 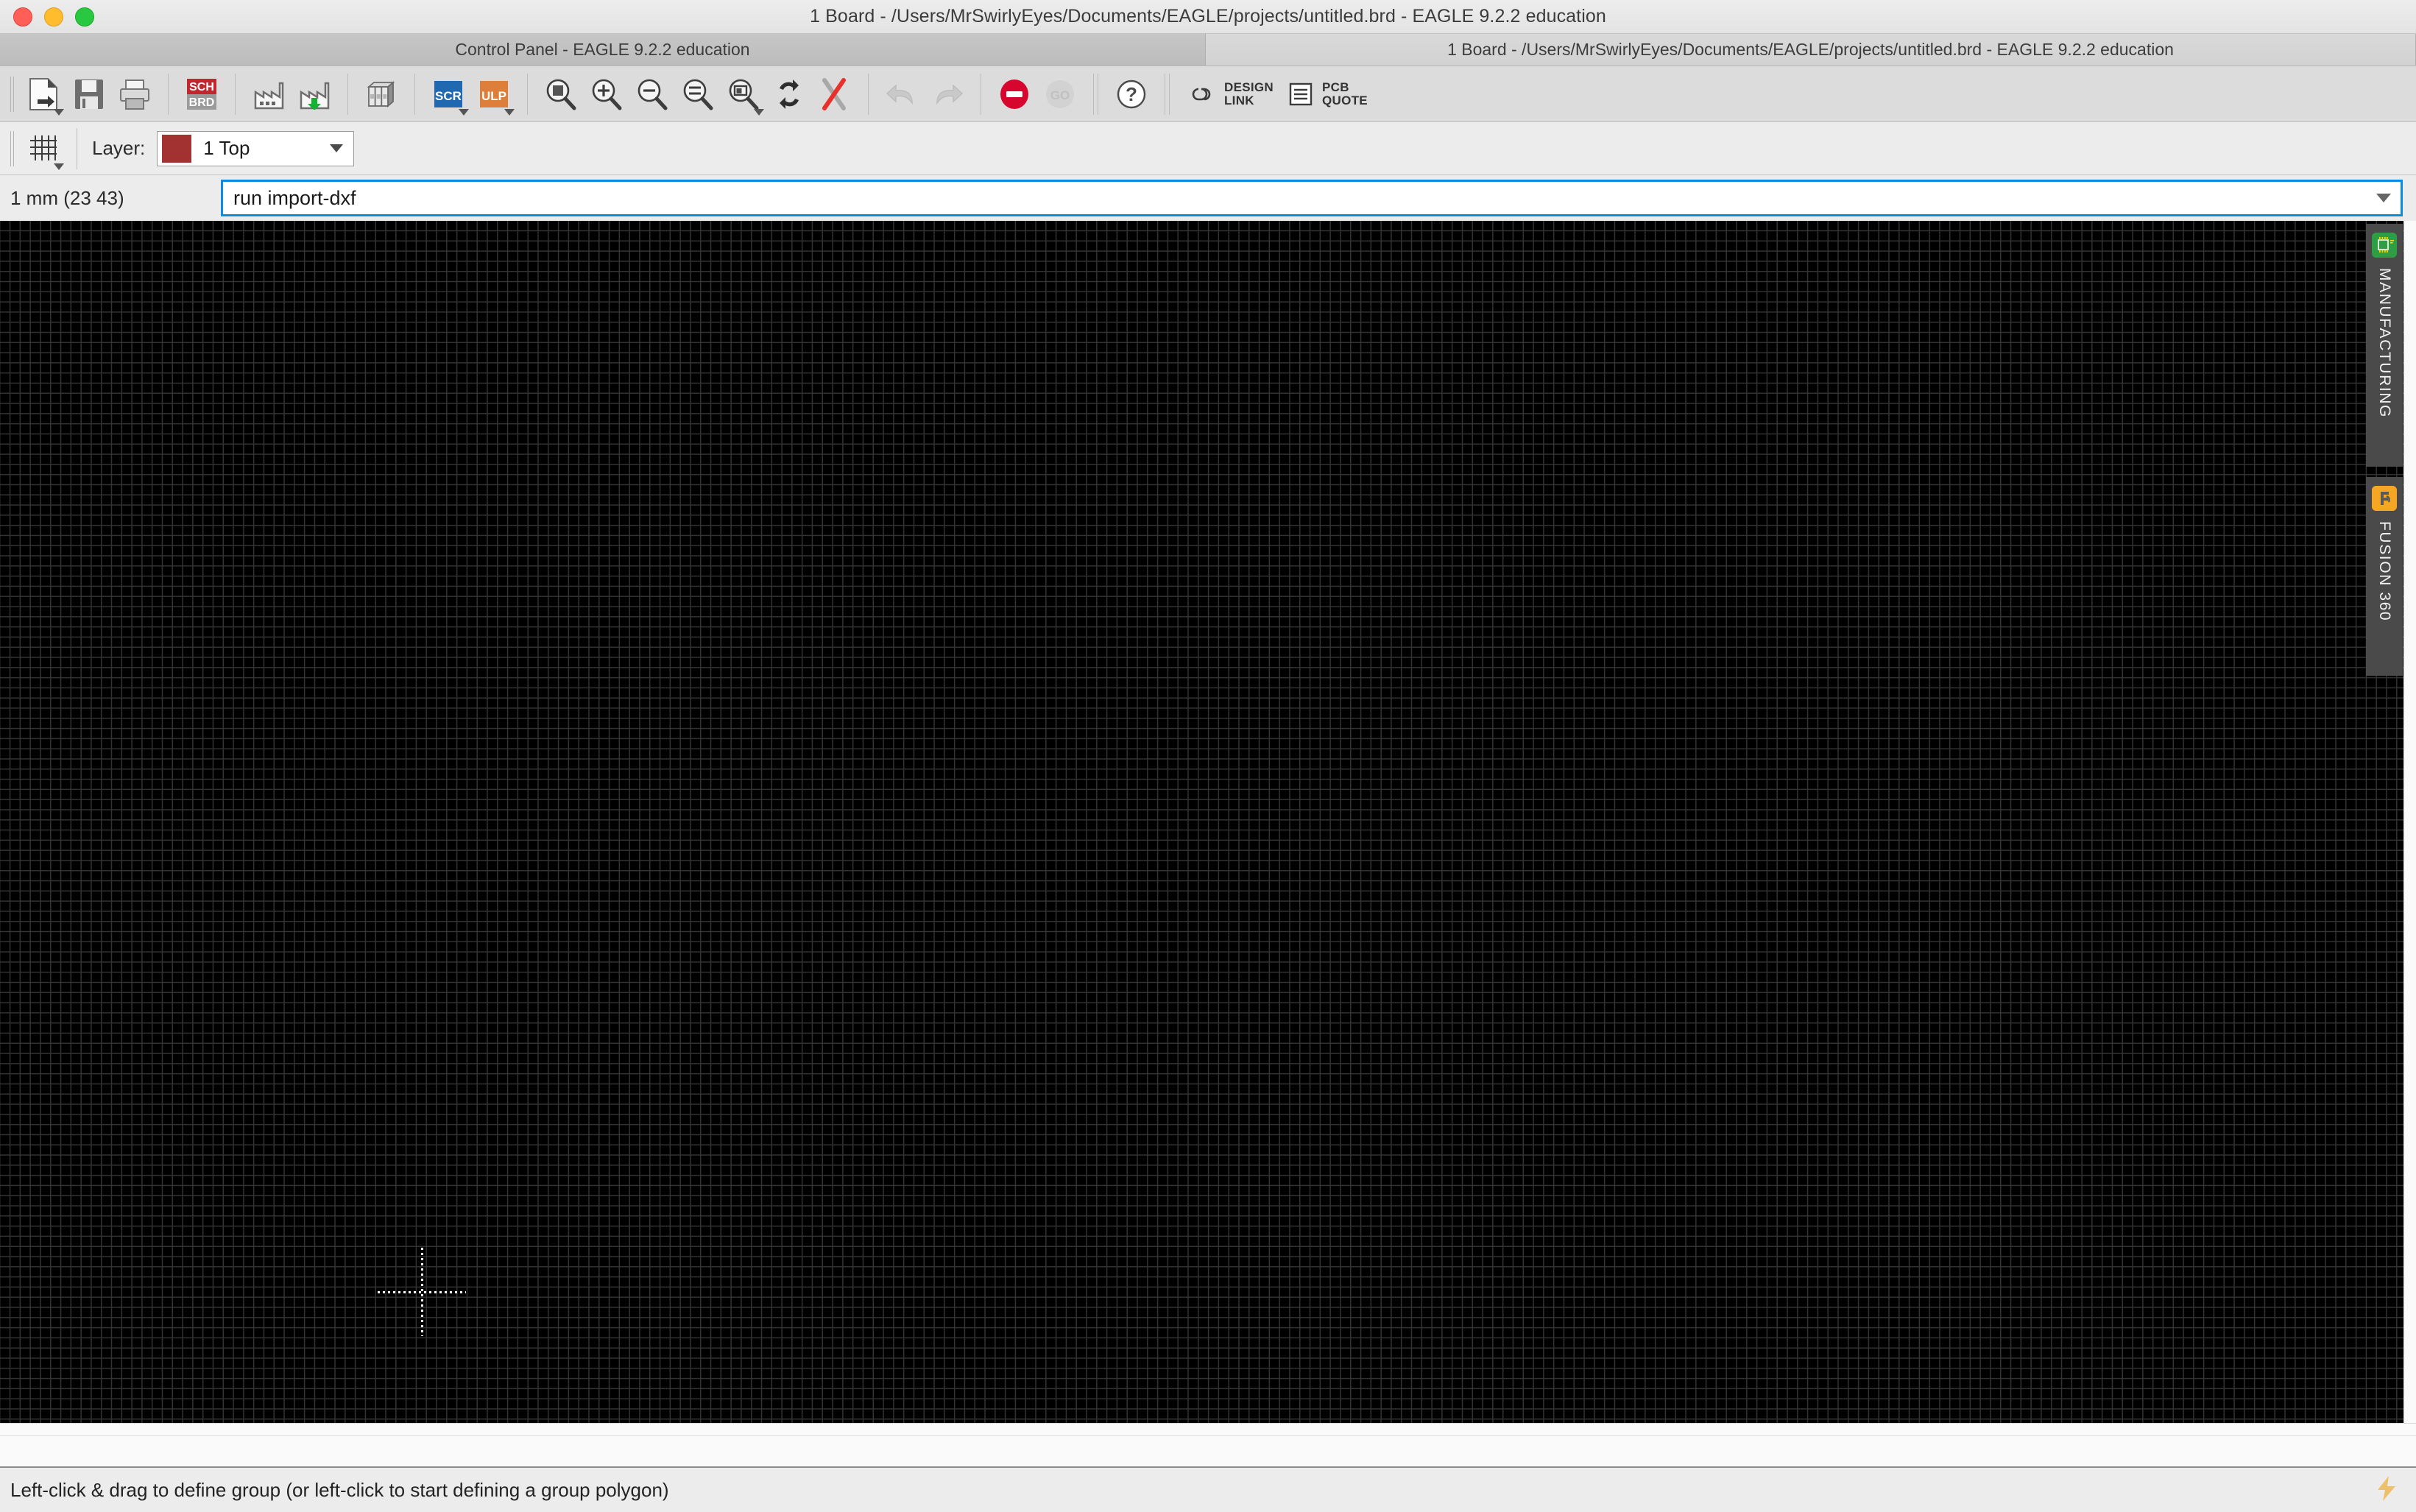 I want to click on svg-text: SCR, so click(x=448, y=96).